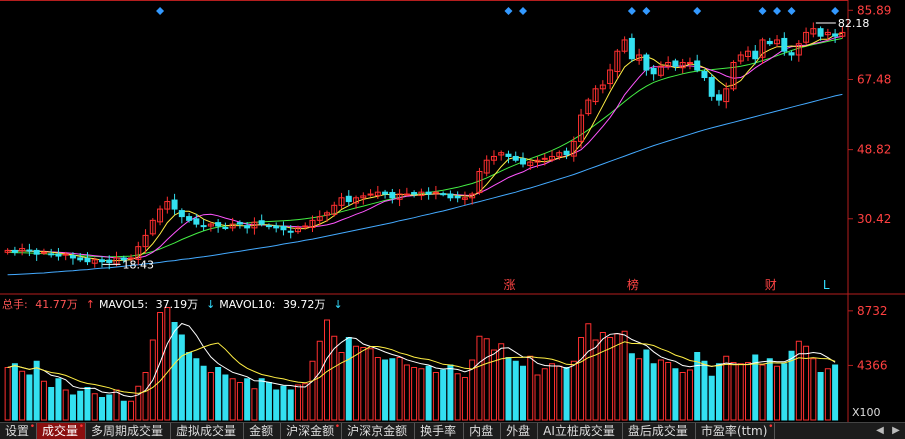 The image size is (905, 439). Describe the element at coordinates (633, 284) in the screenshot. I see `event-marker-label: 榜` at that location.